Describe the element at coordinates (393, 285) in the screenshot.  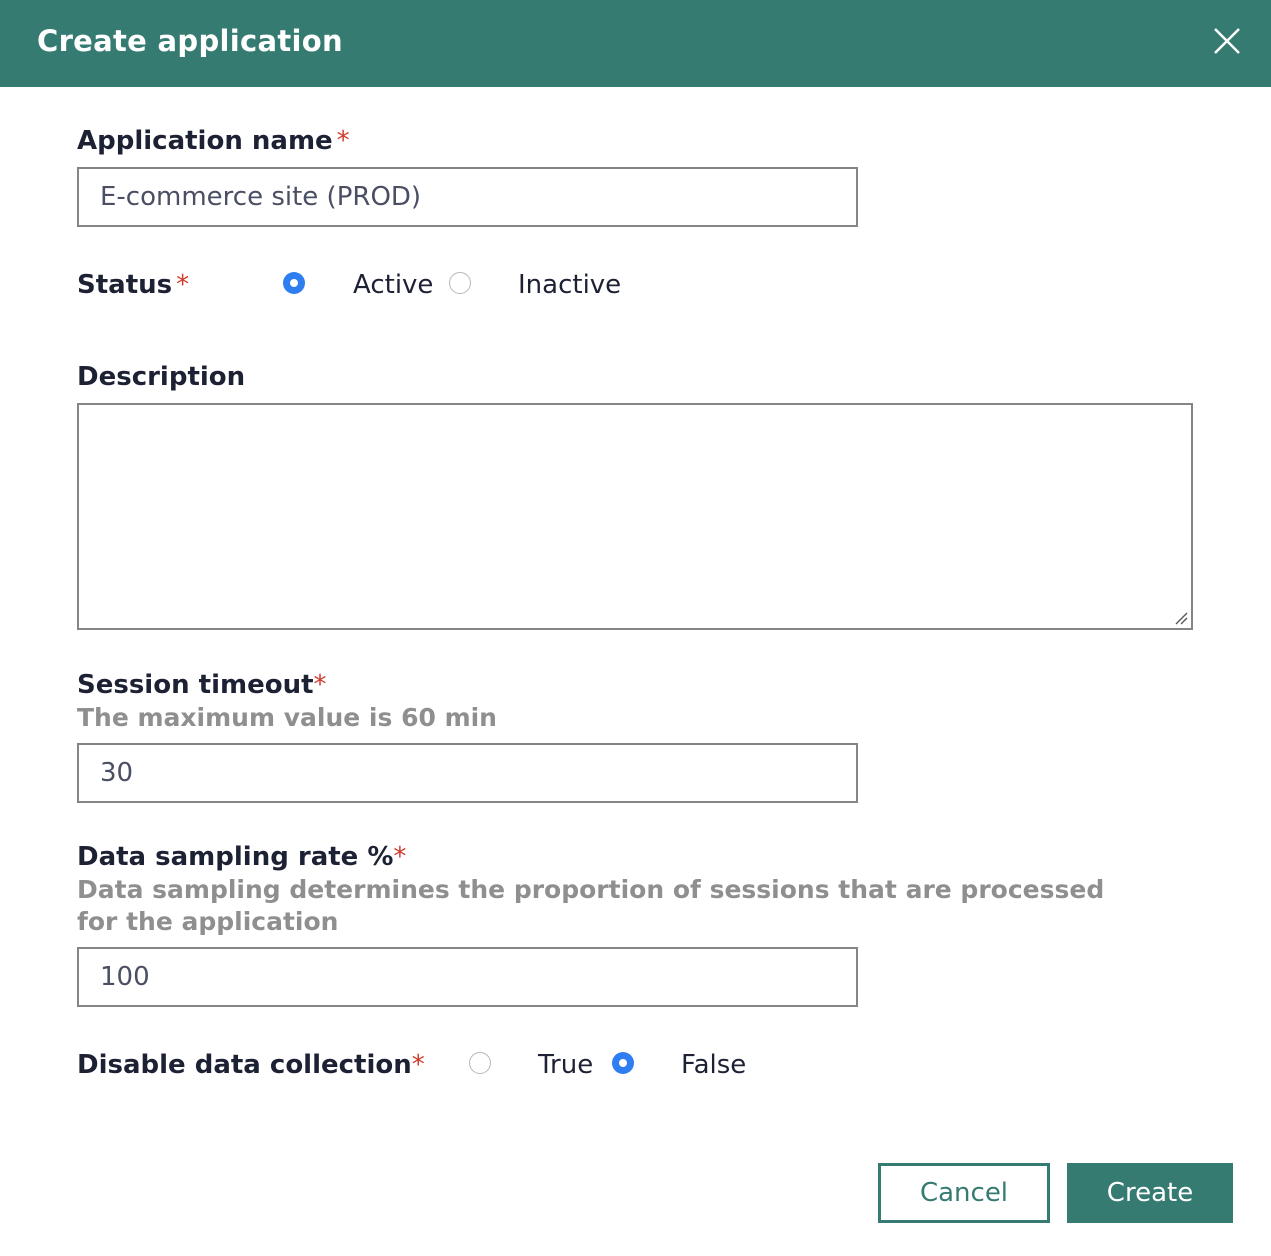
I see `status-active-label: Active` at that location.